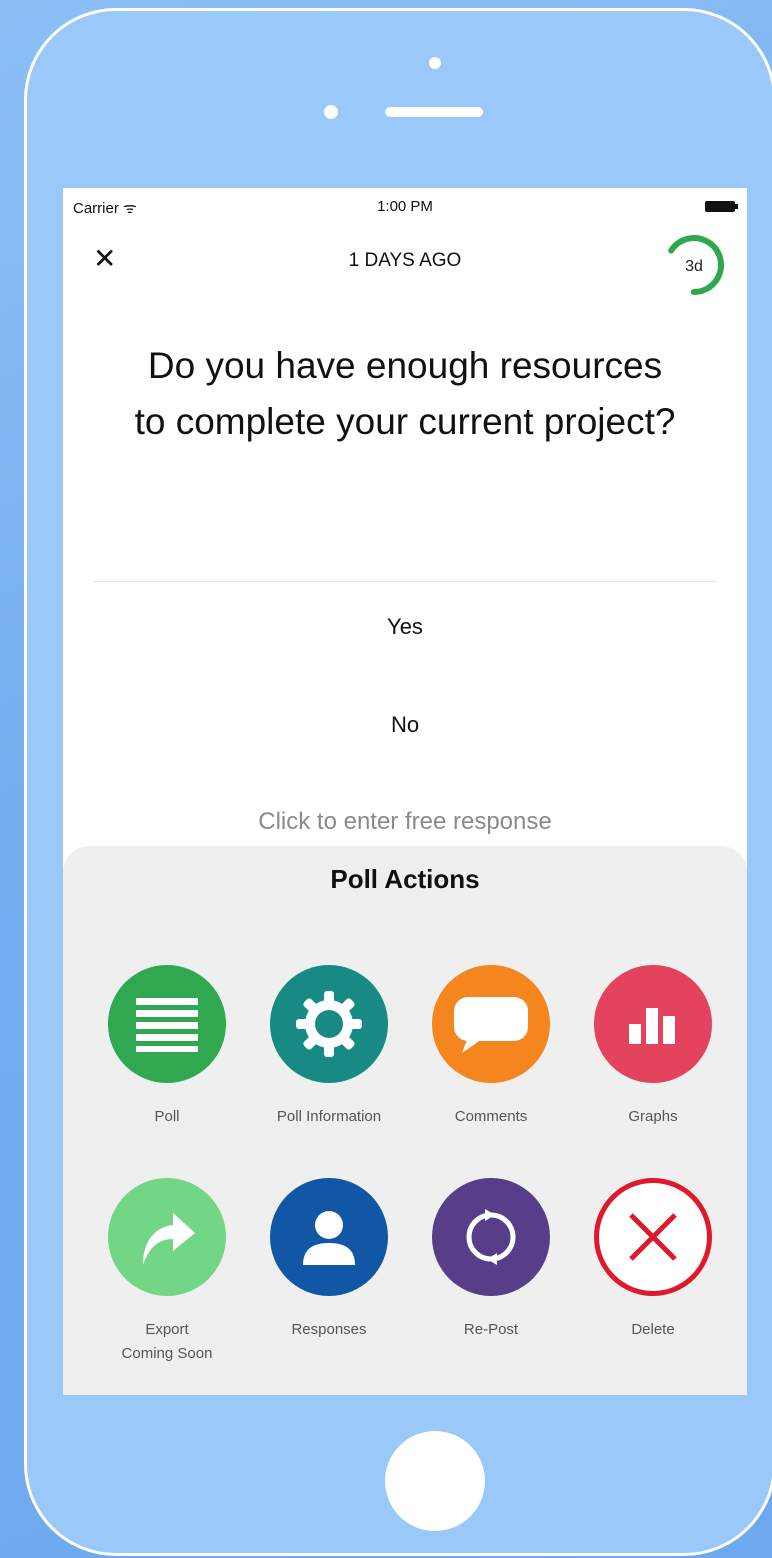  I want to click on responses-label: Responses, so click(329, 1329).